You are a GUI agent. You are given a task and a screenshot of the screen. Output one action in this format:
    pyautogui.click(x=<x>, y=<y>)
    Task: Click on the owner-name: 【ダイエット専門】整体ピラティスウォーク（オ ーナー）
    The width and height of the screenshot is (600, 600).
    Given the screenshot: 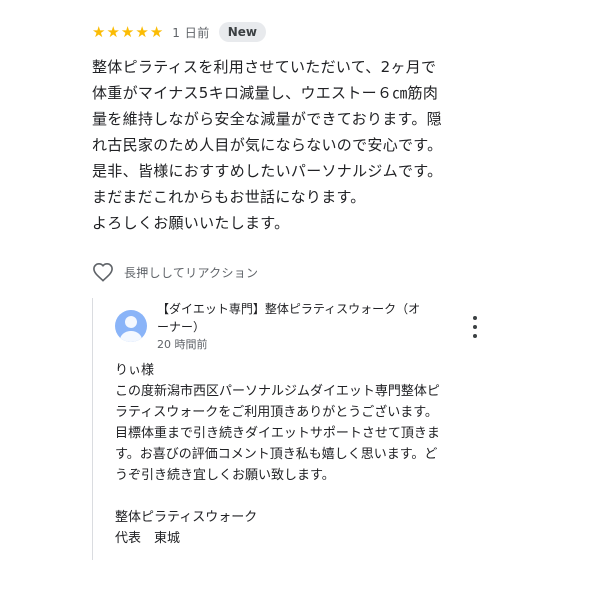 What is the action you would take?
    pyautogui.click(x=289, y=318)
    